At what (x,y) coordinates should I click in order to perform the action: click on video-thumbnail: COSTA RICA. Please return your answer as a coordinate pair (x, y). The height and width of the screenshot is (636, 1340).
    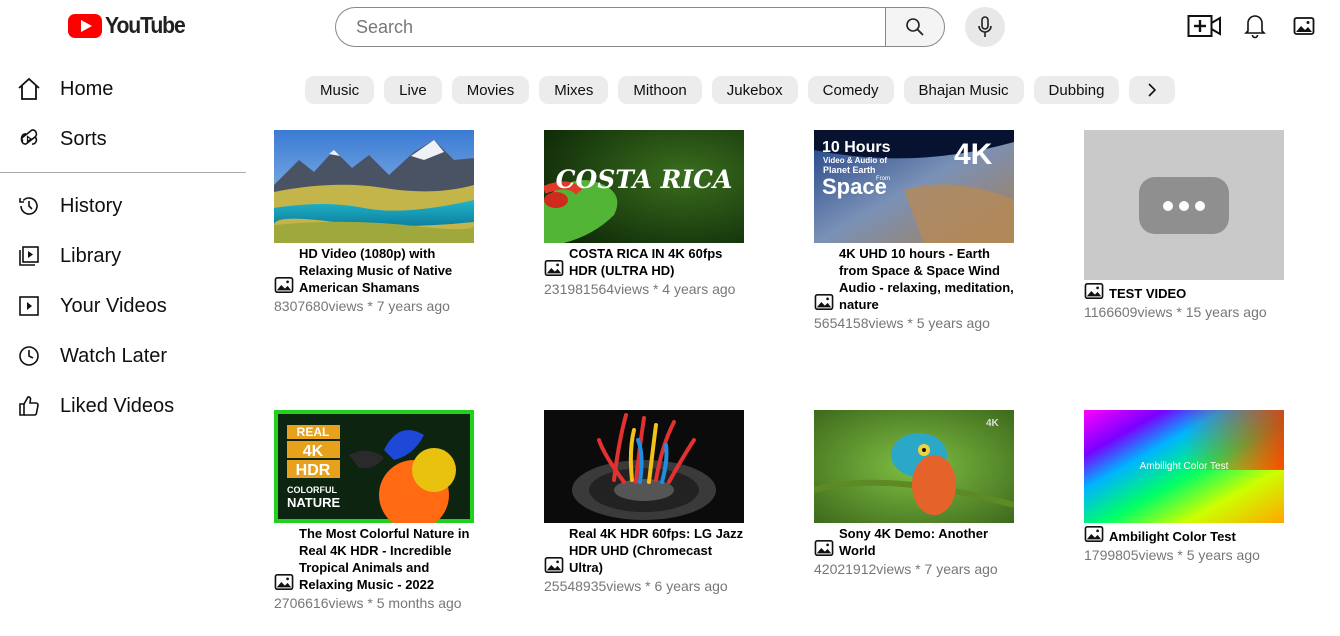
    Looking at the image, I should click on (644, 186).